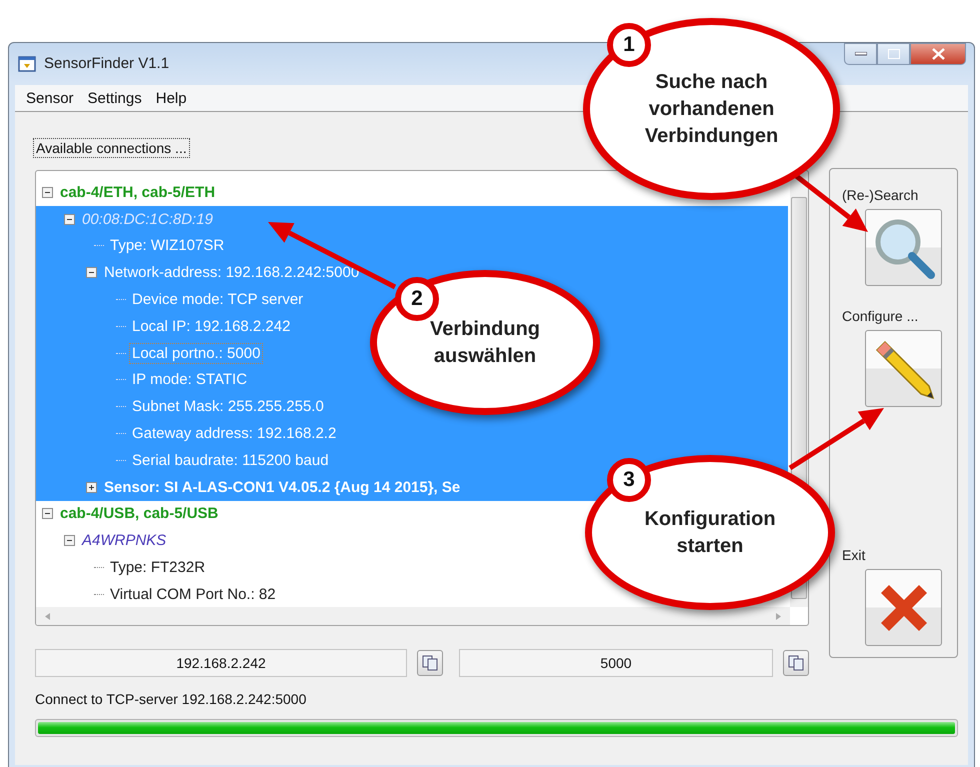  Describe the element at coordinates (629, 45) in the screenshot. I see `step-number: 1` at that location.